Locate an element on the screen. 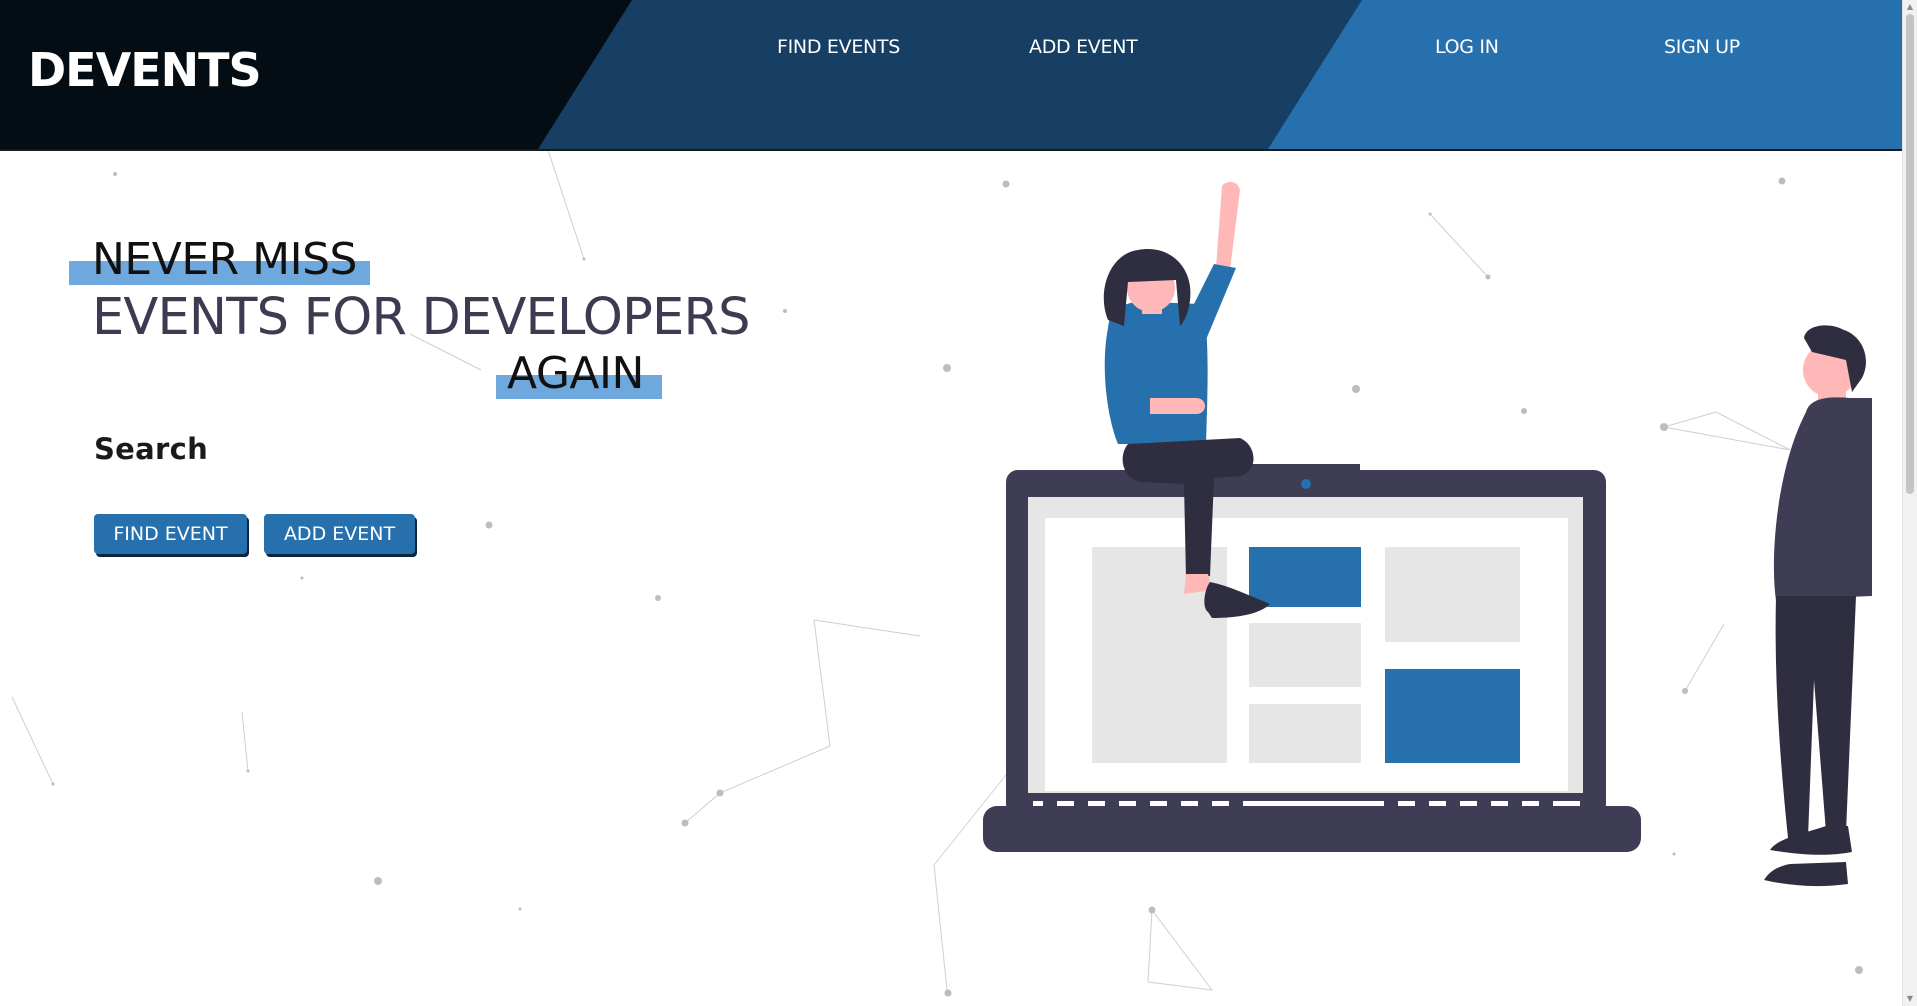 The image size is (1917, 1006). scrollbar-thumb is located at coordinates (1910, 254).